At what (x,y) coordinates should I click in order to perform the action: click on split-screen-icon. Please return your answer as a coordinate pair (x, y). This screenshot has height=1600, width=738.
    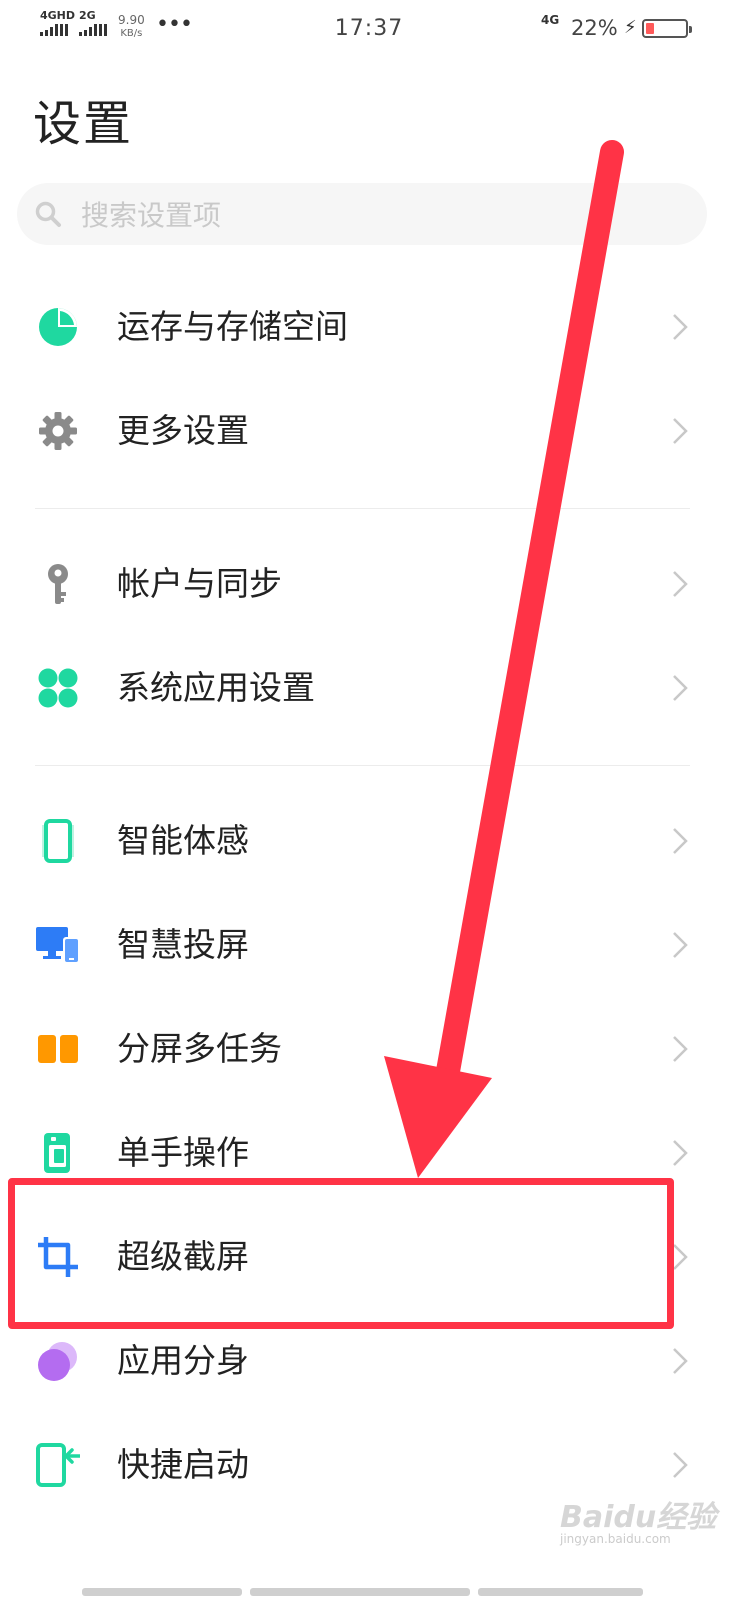
    Looking at the image, I should click on (58, 1049).